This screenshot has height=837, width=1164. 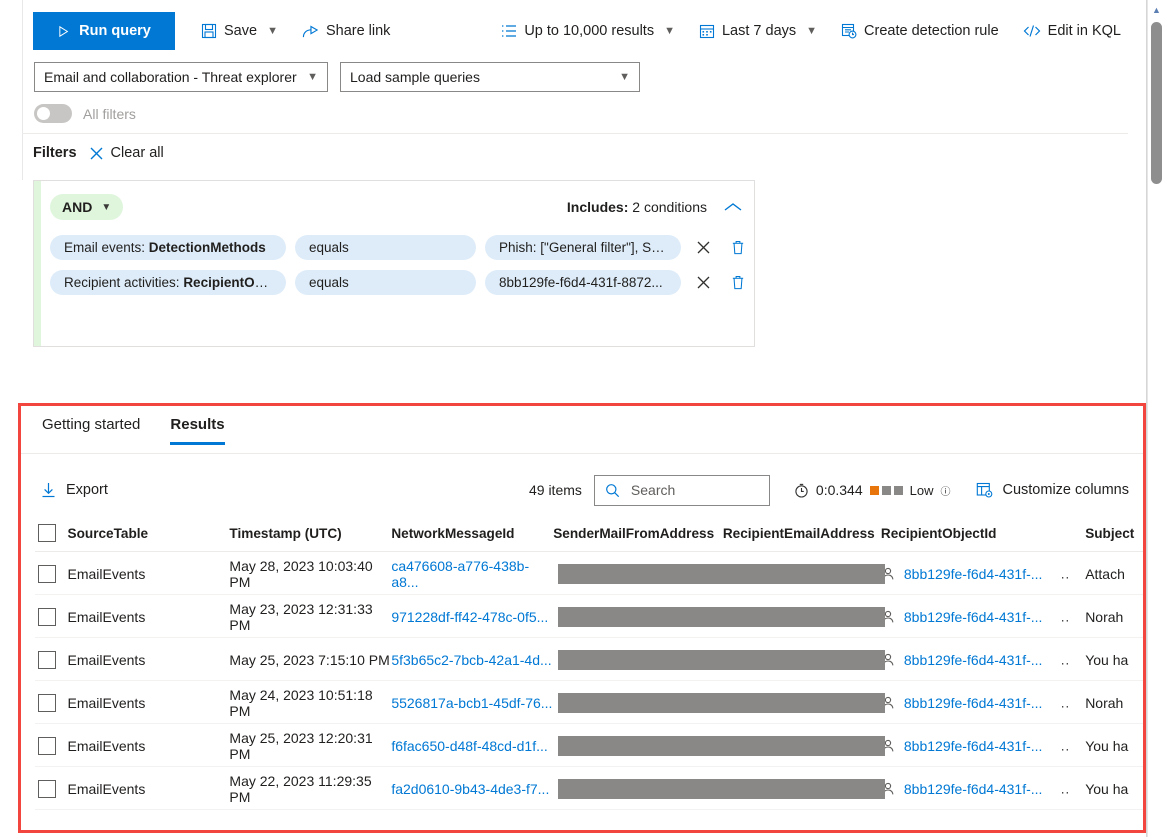 What do you see at coordinates (688, 490) in the screenshot?
I see `search-input` at bounding box center [688, 490].